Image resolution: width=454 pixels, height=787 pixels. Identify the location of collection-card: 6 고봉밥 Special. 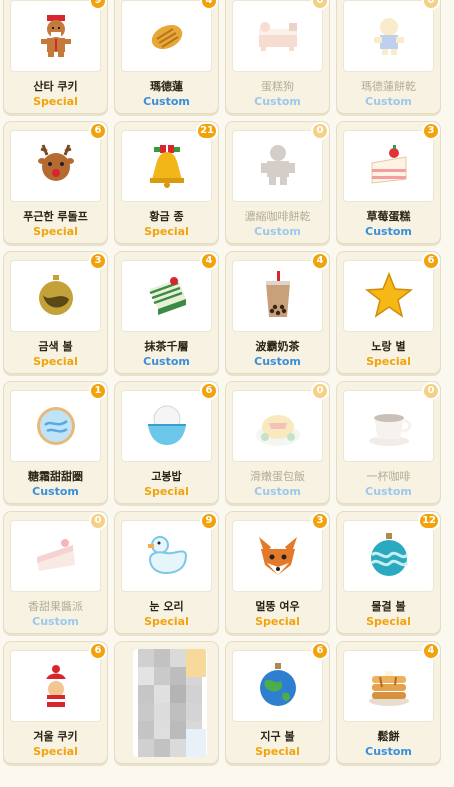
(166, 442).